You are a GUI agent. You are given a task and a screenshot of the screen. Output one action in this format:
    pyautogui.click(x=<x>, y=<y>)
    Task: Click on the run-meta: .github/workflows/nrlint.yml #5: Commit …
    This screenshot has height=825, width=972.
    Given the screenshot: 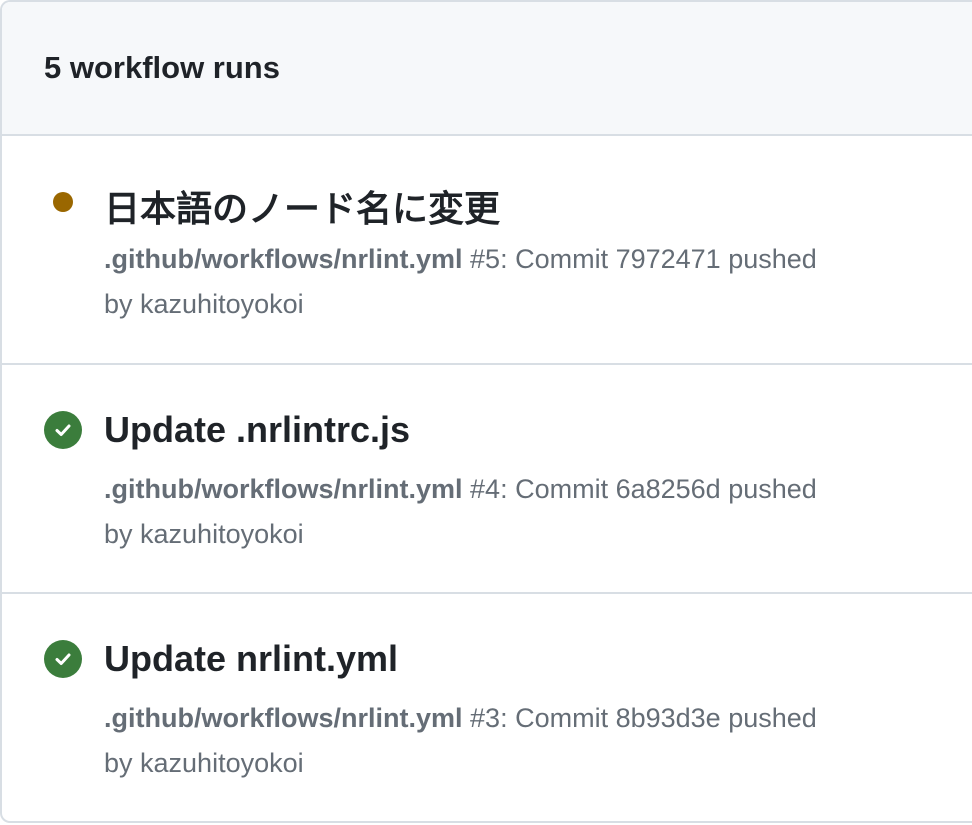 What is the action you would take?
    pyautogui.click(x=529, y=282)
    